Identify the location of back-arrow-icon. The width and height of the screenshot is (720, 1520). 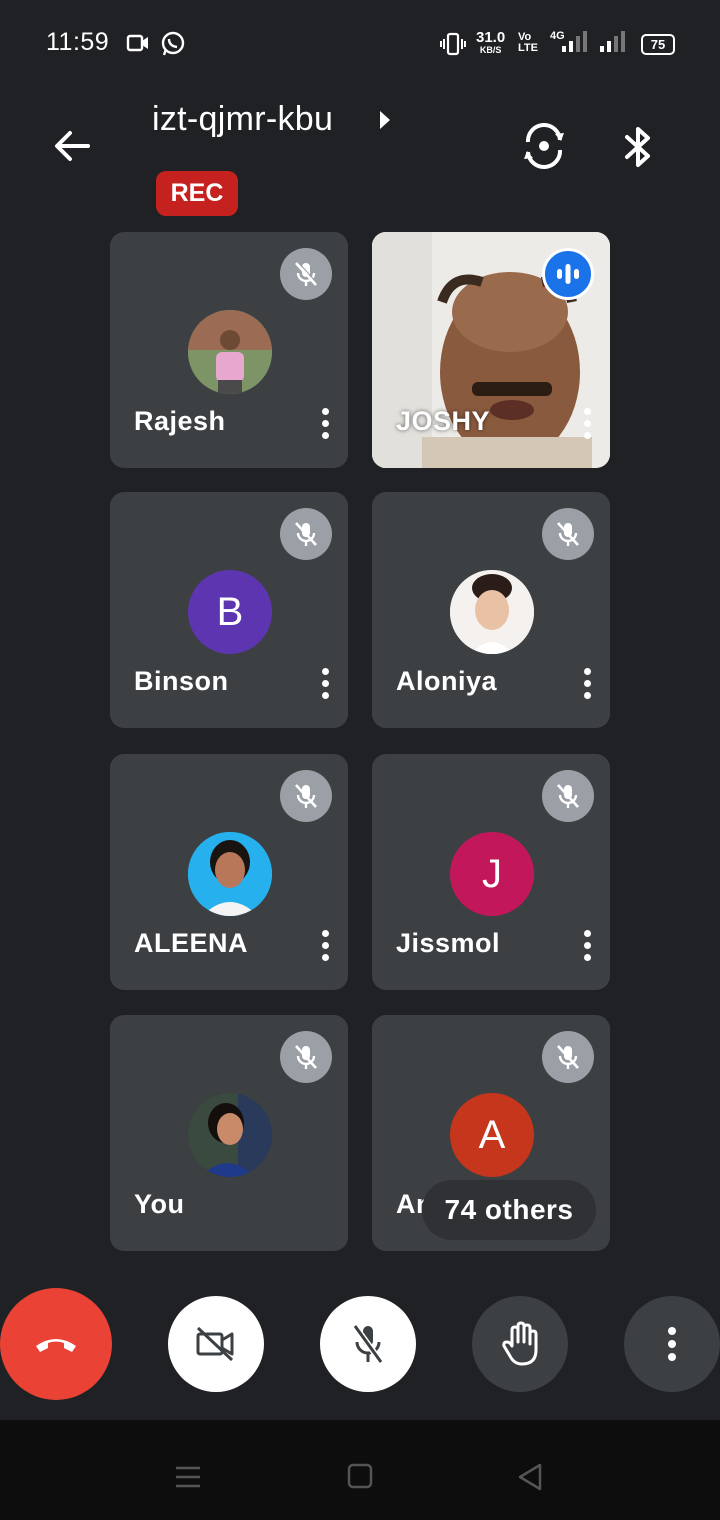
(72, 146).